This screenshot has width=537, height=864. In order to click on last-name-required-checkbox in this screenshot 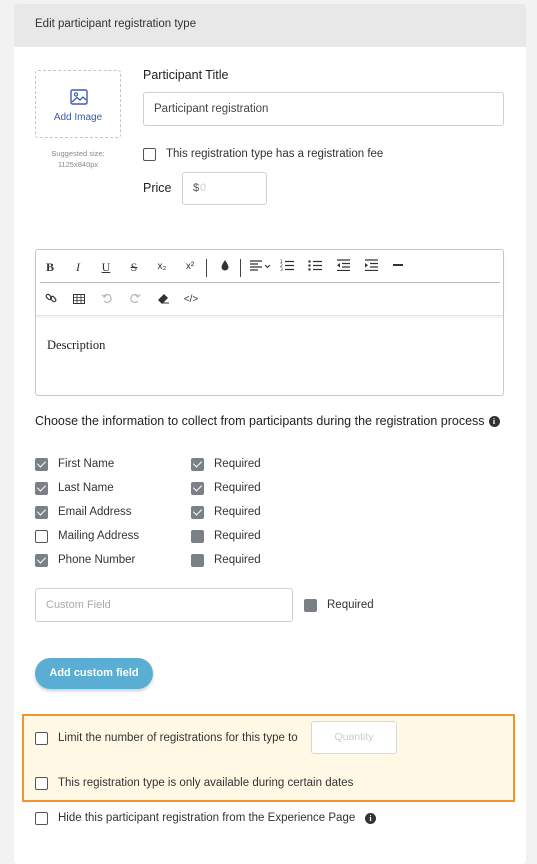, I will do `click(197, 488)`.